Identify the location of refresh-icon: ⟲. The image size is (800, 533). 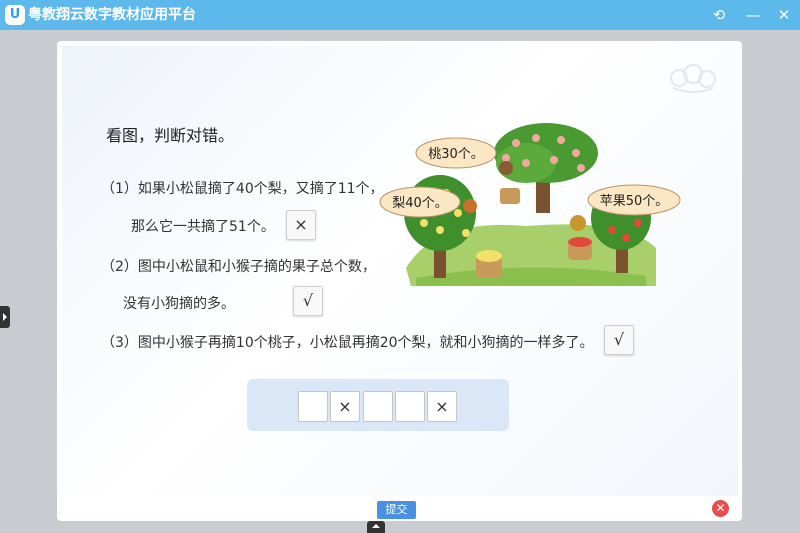
(719, 15).